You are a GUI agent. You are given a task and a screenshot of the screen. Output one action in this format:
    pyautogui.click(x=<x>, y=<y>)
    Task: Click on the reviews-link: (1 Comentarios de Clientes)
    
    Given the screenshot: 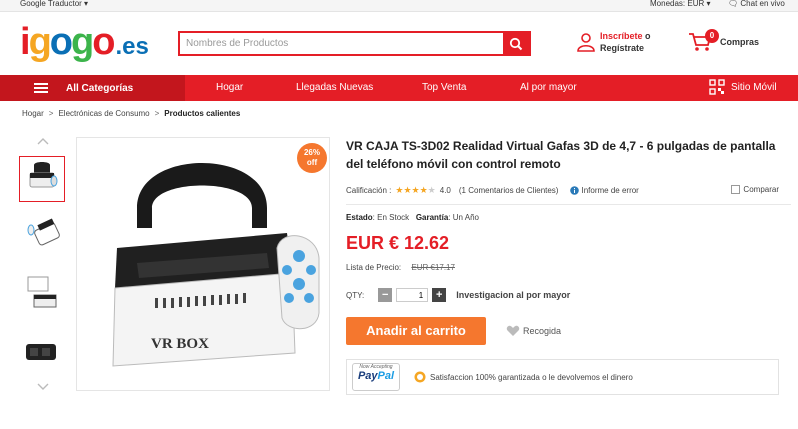 What is the action you would take?
    pyautogui.click(x=509, y=190)
    